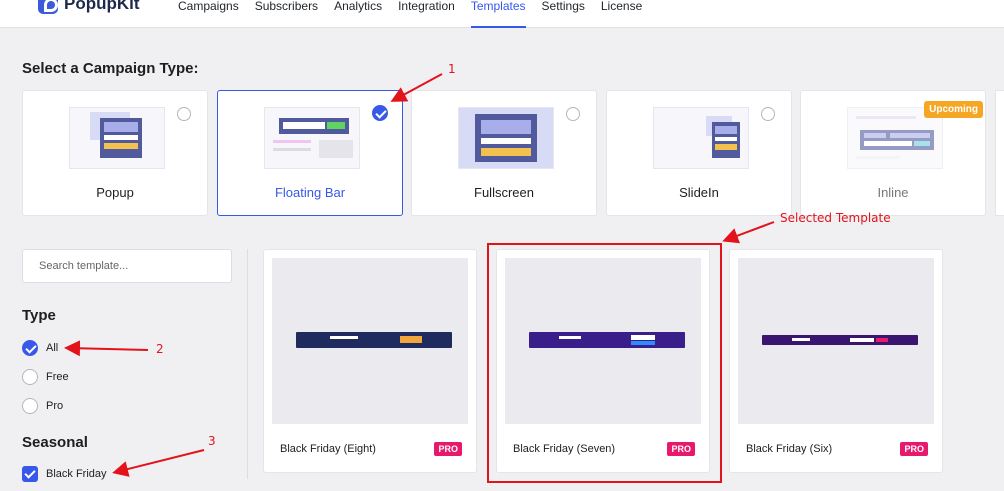 The width and height of the screenshot is (1004, 491). What do you see at coordinates (30, 474) in the screenshot?
I see `black-friday-checkbox-checked` at bounding box center [30, 474].